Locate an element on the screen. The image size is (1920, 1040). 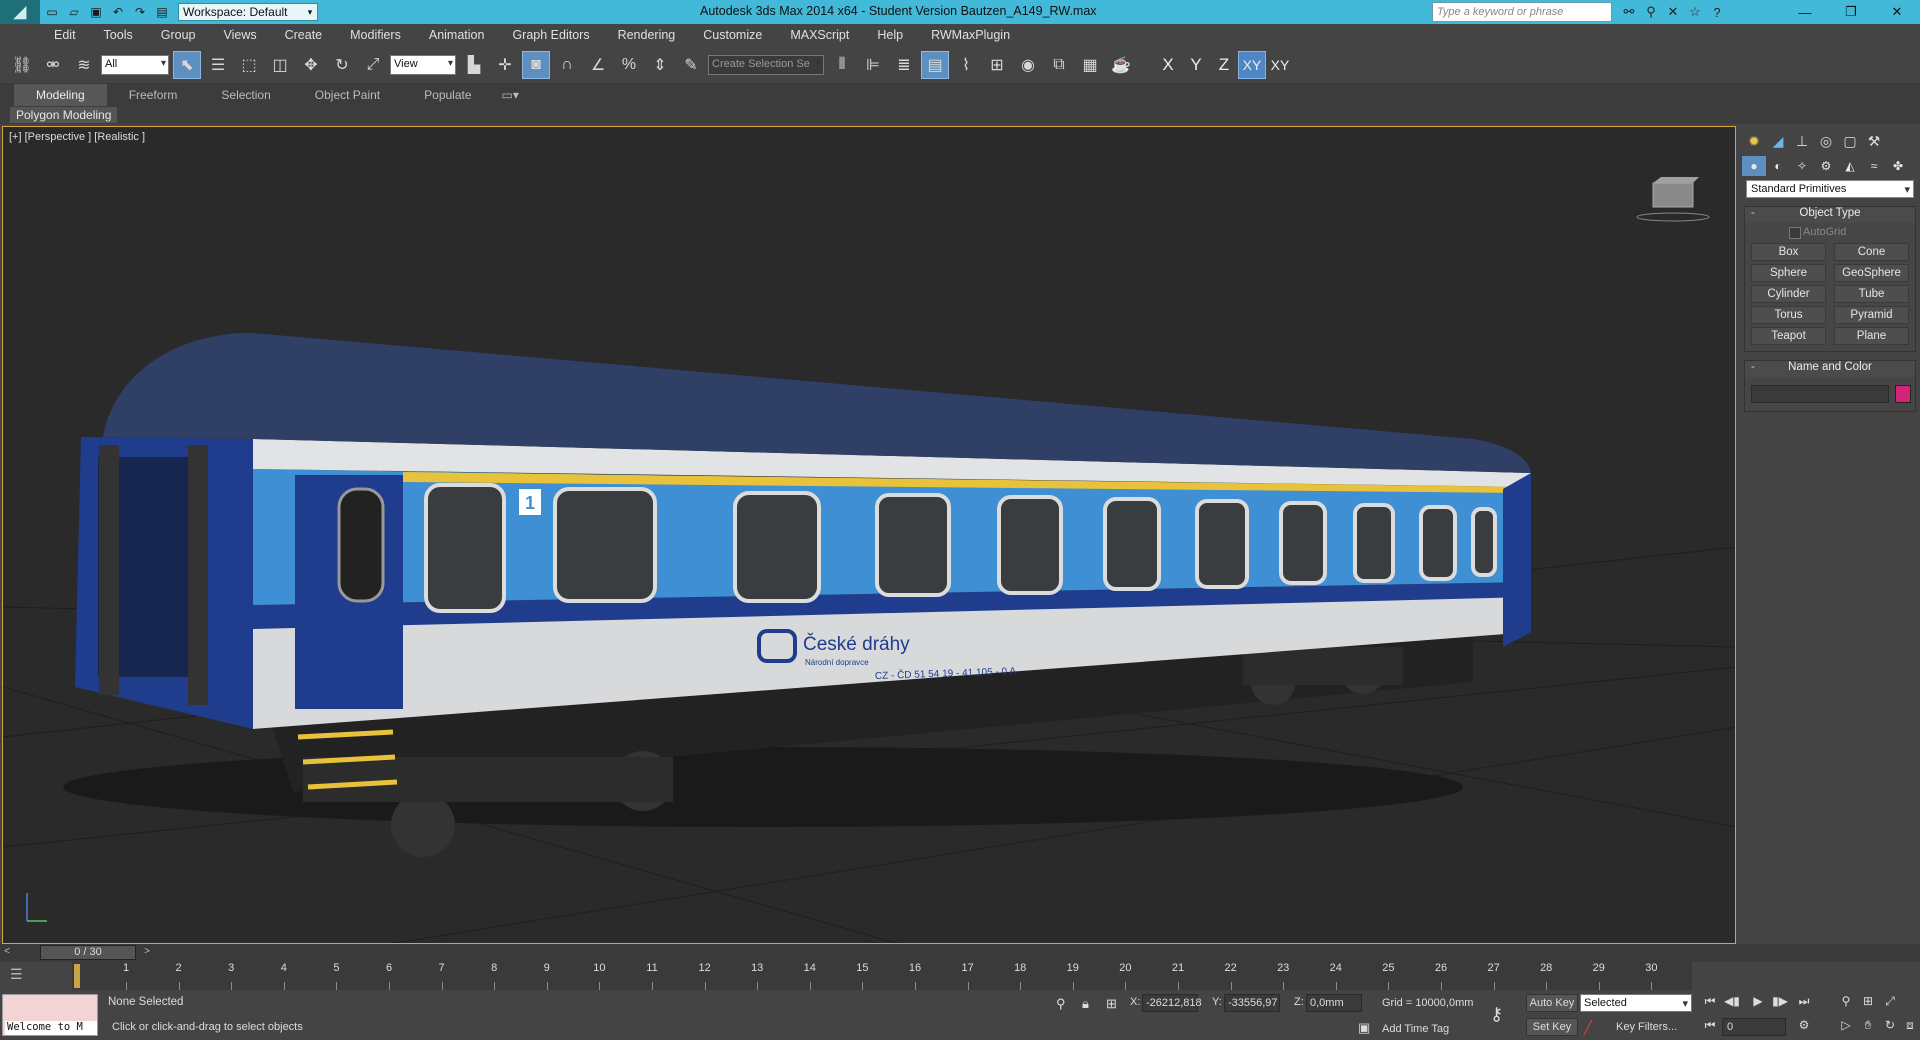
pyramid-button: Pyramid is located at coordinates (1871, 315).